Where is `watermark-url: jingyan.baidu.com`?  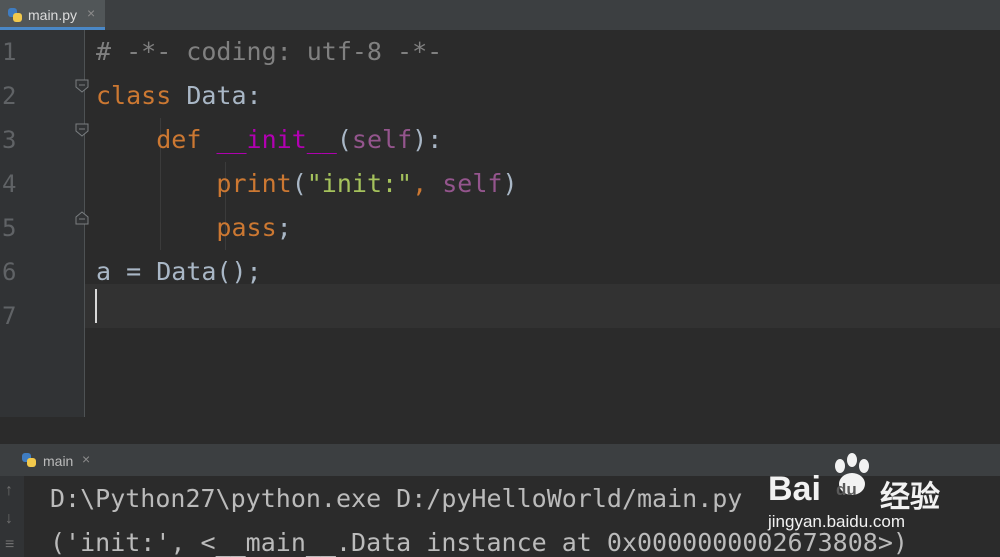
watermark-url: jingyan.baidu.com is located at coordinates (837, 521).